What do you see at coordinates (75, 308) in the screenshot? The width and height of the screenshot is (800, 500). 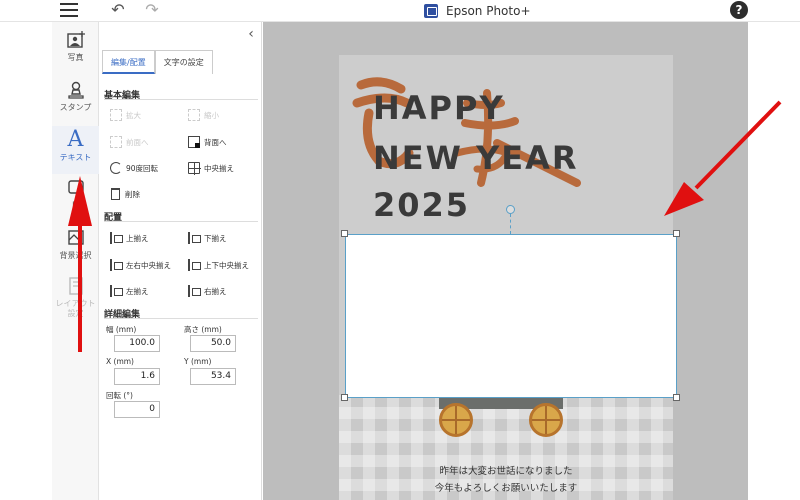 I see `rail-item-label: レイアウト 設定` at bounding box center [75, 308].